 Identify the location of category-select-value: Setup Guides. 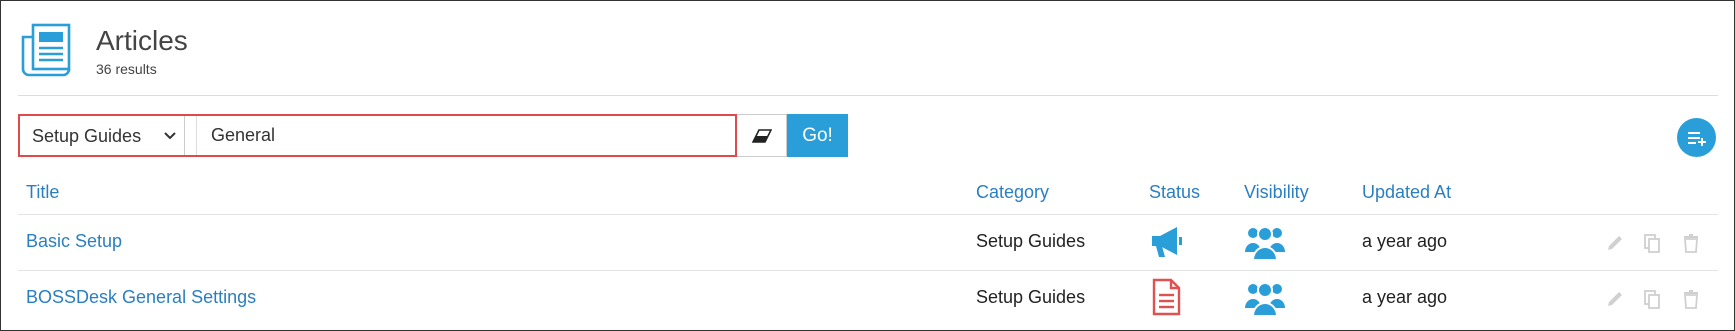
(87, 136).